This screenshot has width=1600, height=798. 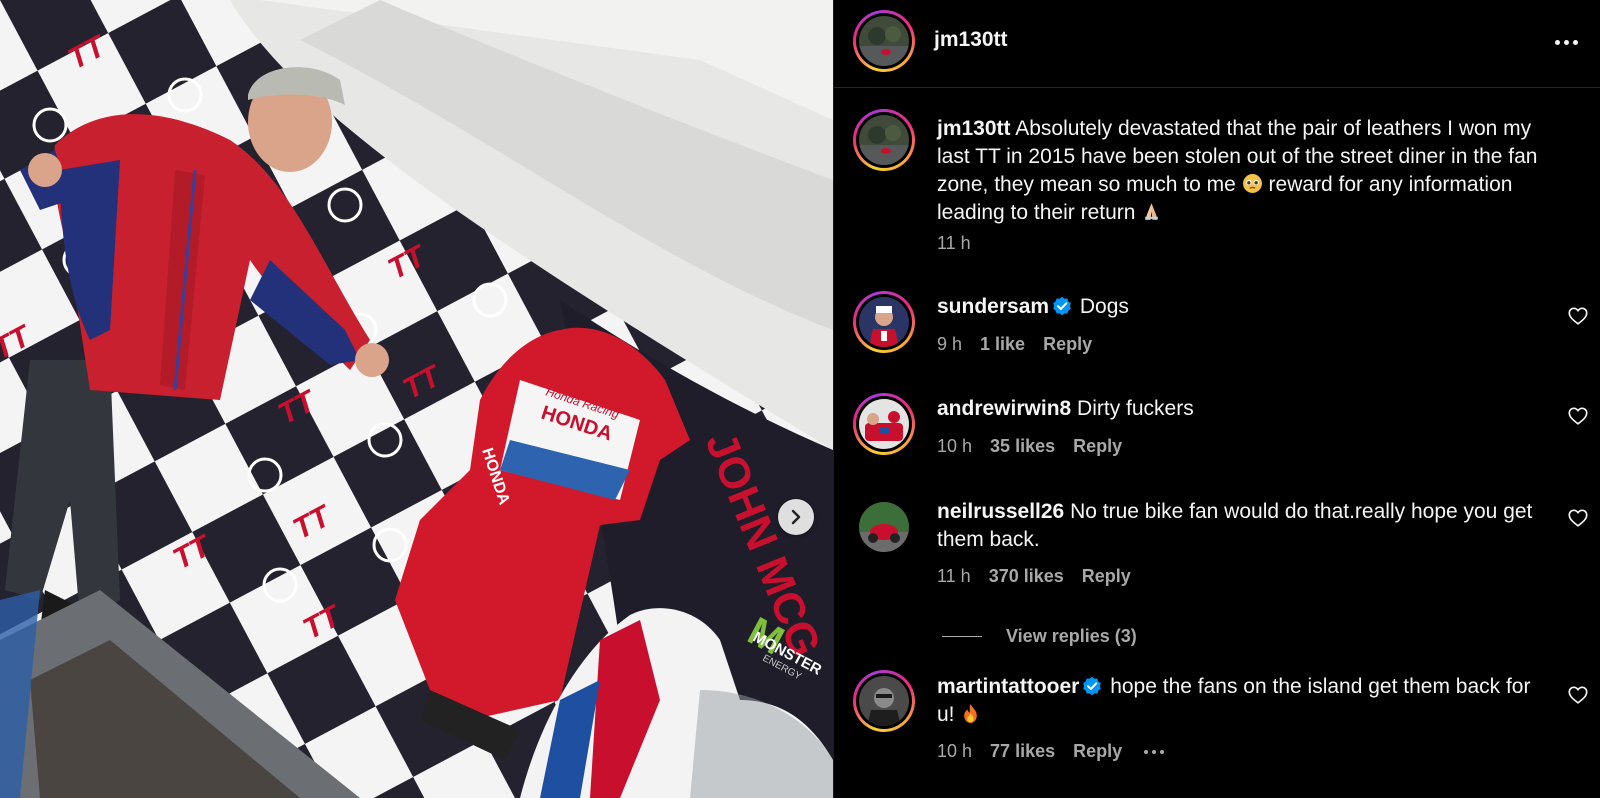 I want to click on author-avatar, so click(x=884, y=41).